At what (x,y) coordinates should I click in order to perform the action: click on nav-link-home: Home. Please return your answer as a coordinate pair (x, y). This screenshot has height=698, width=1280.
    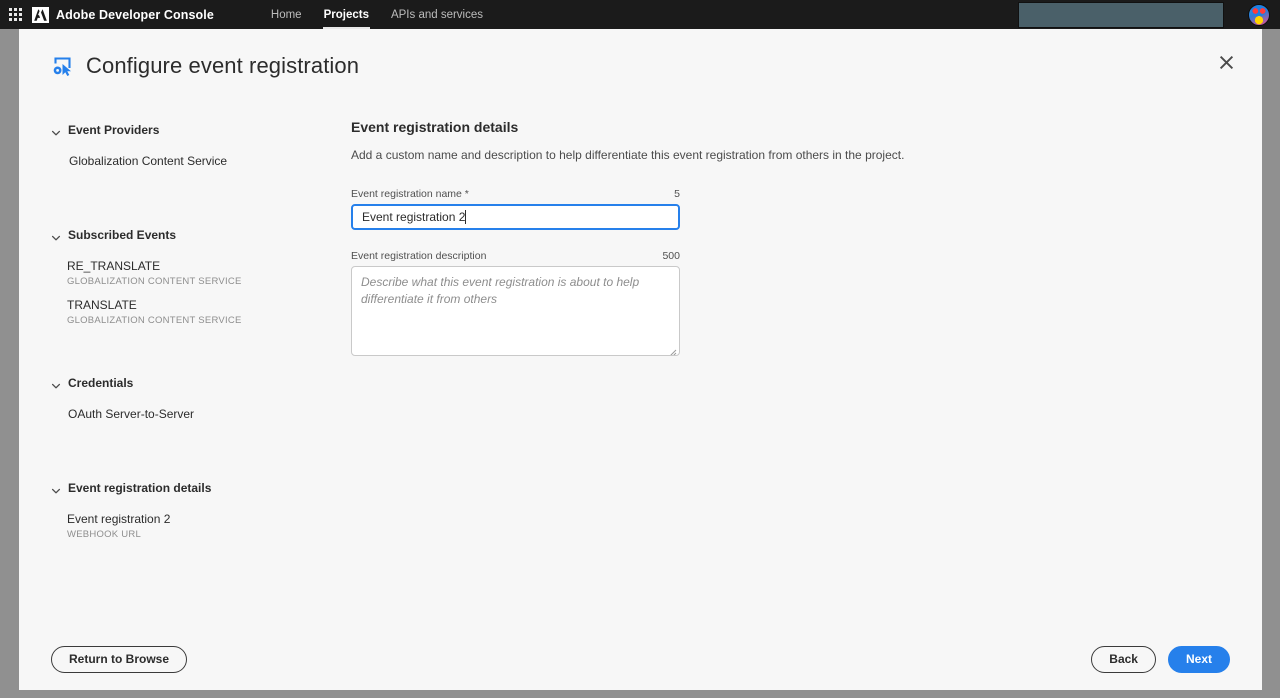
    Looking at the image, I should click on (286, 14).